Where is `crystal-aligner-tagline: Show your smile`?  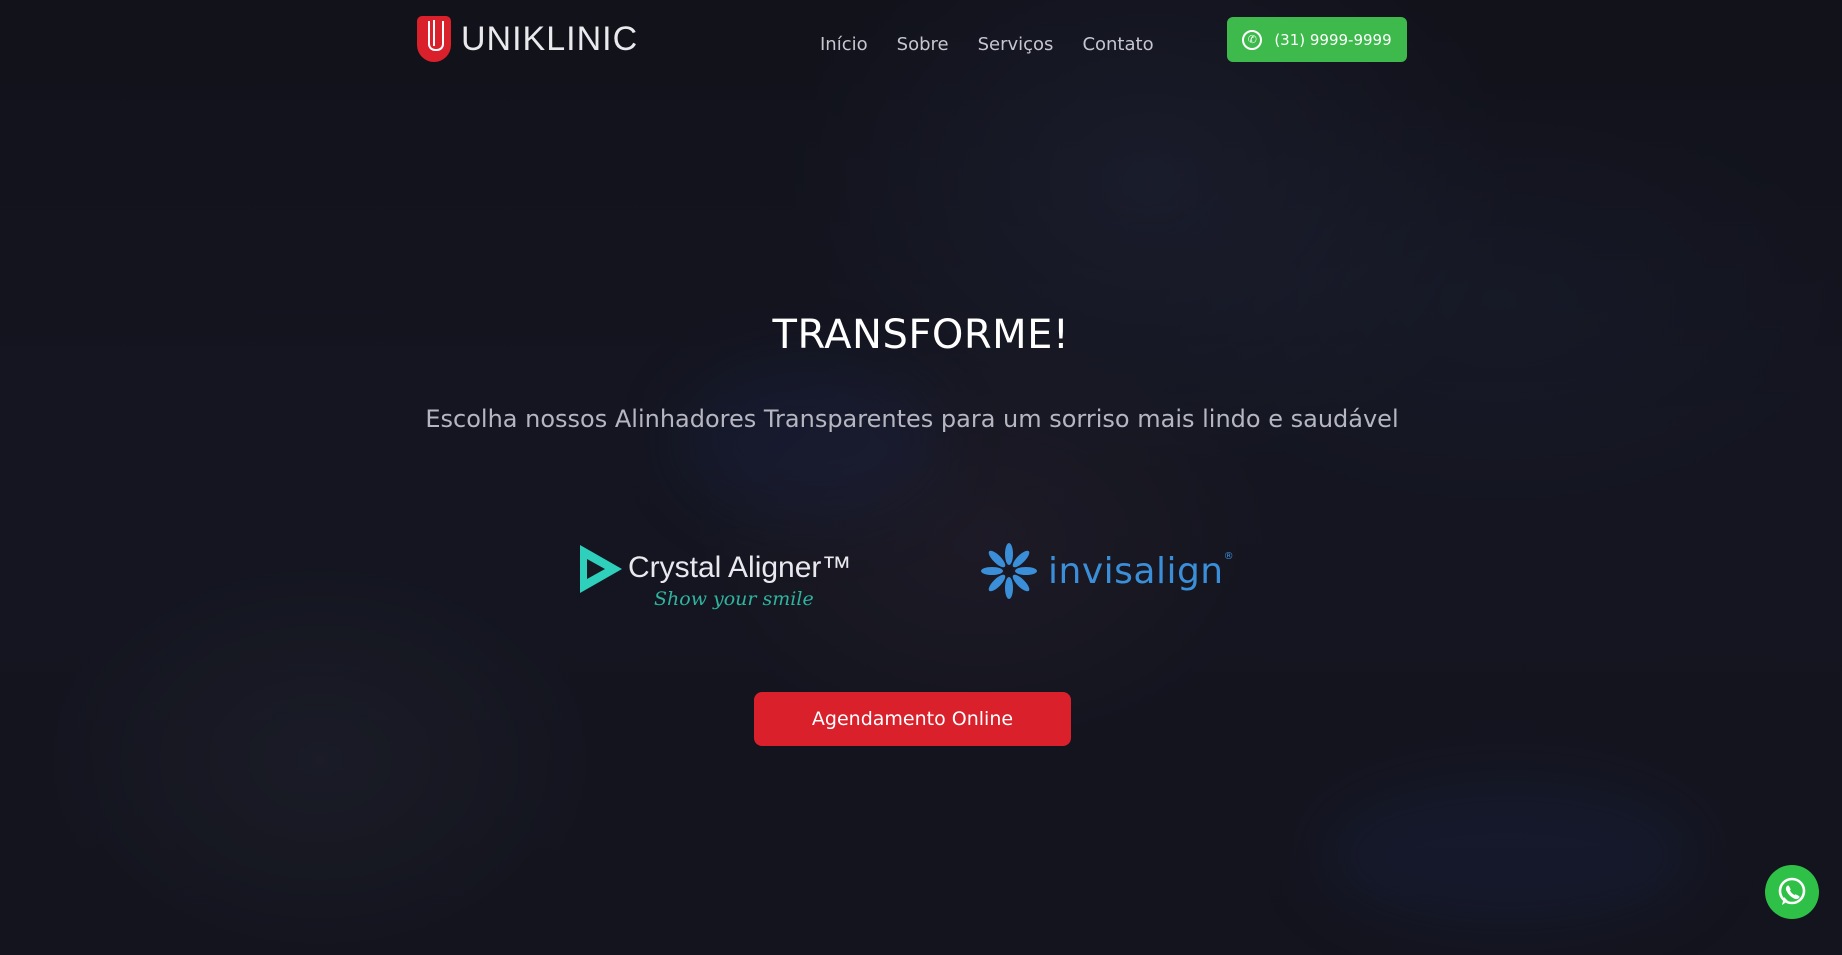
crystal-aligner-tagline: Show your smile is located at coordinates (734, 599).